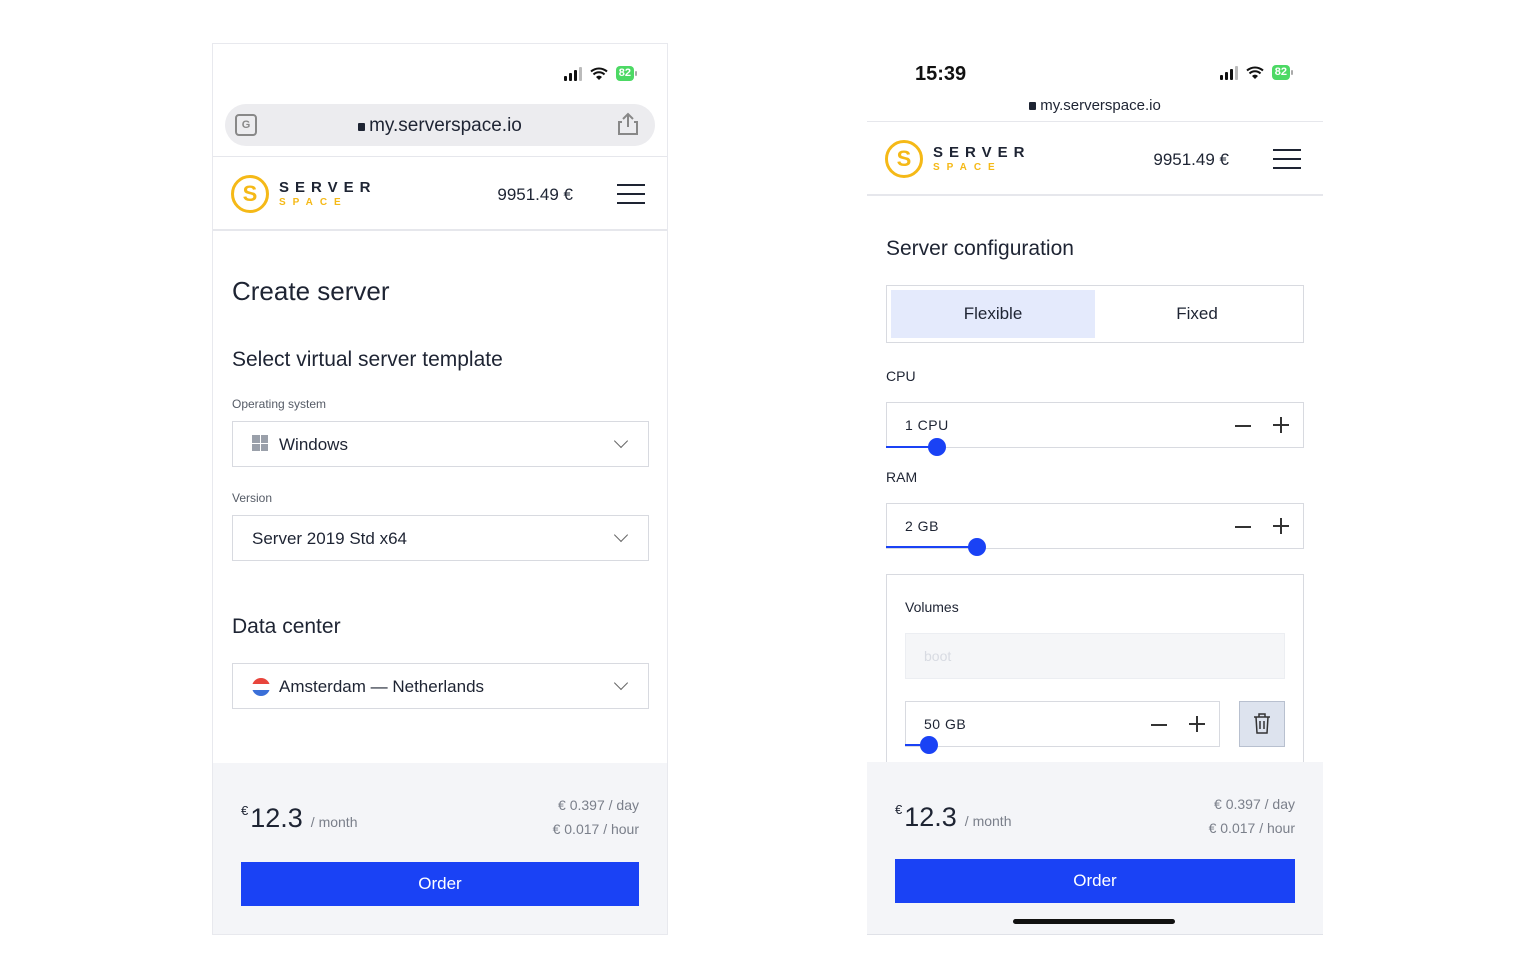  I want to click on address-bar: my.serverspace.io, so click(1095, 105).